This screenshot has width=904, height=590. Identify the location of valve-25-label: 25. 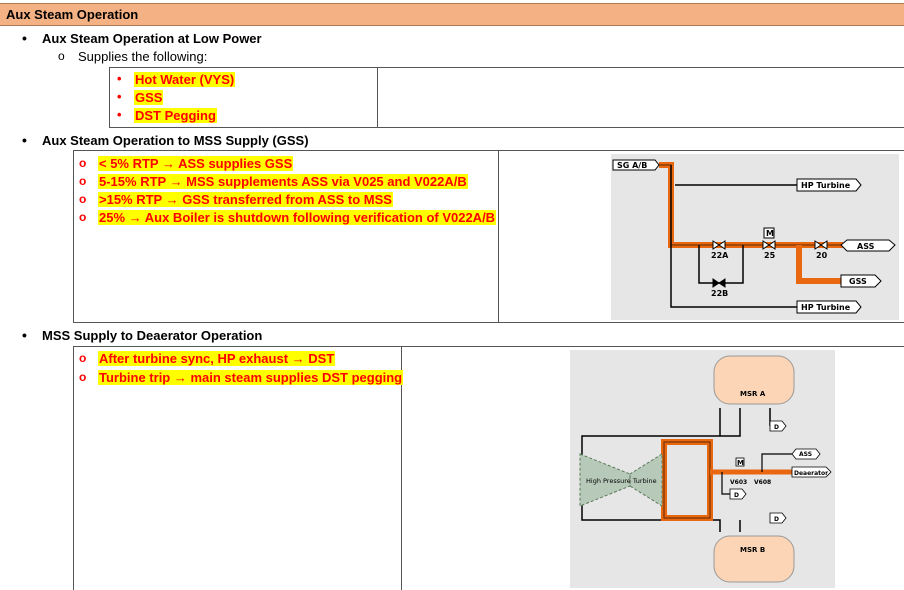
(770, 255).